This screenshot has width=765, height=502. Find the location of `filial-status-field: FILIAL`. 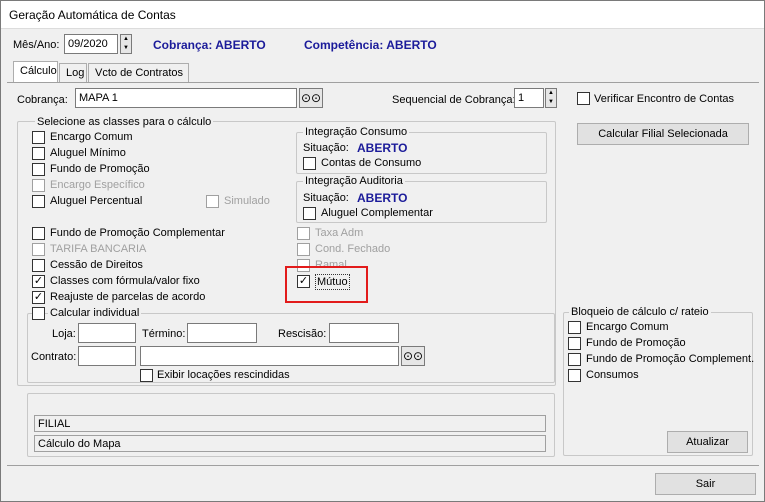

filial-status-field: FILIAL is located at coordinates (290, 423).